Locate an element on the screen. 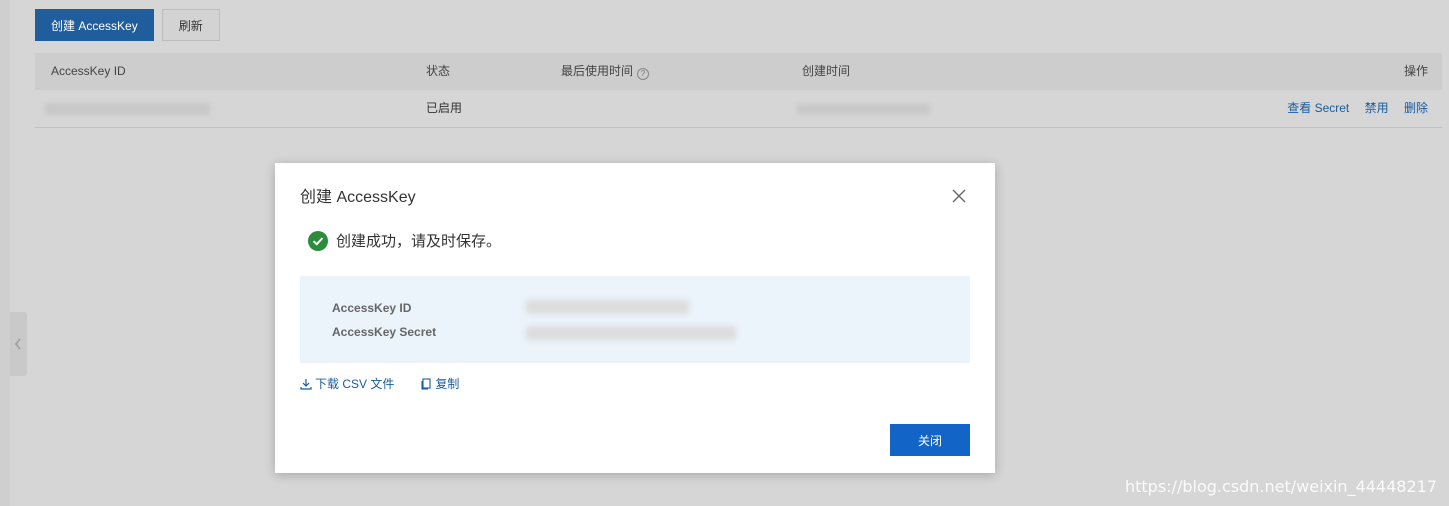 The width and height of the screenshot is (1449, 506). copy-icon is located at coordinates (426, 383).